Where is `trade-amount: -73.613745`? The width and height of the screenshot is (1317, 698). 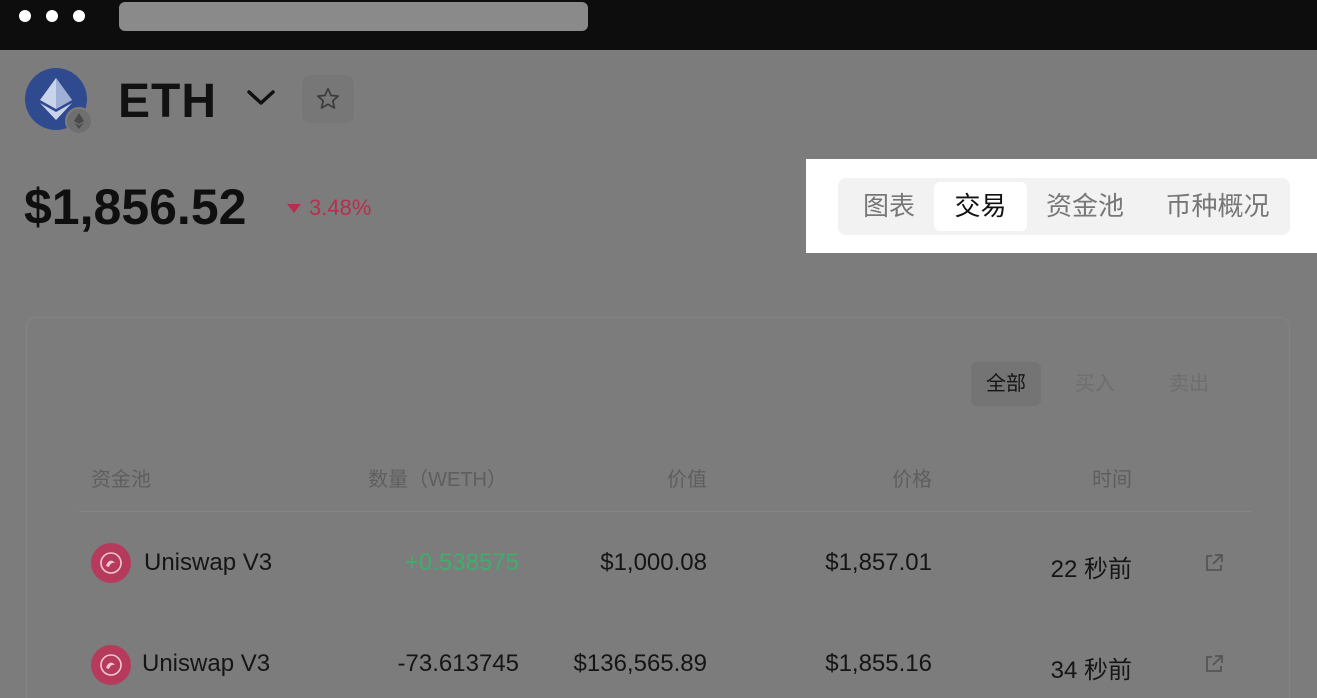 trade-amount: -73.613745 is located at coordinates (458, 663).